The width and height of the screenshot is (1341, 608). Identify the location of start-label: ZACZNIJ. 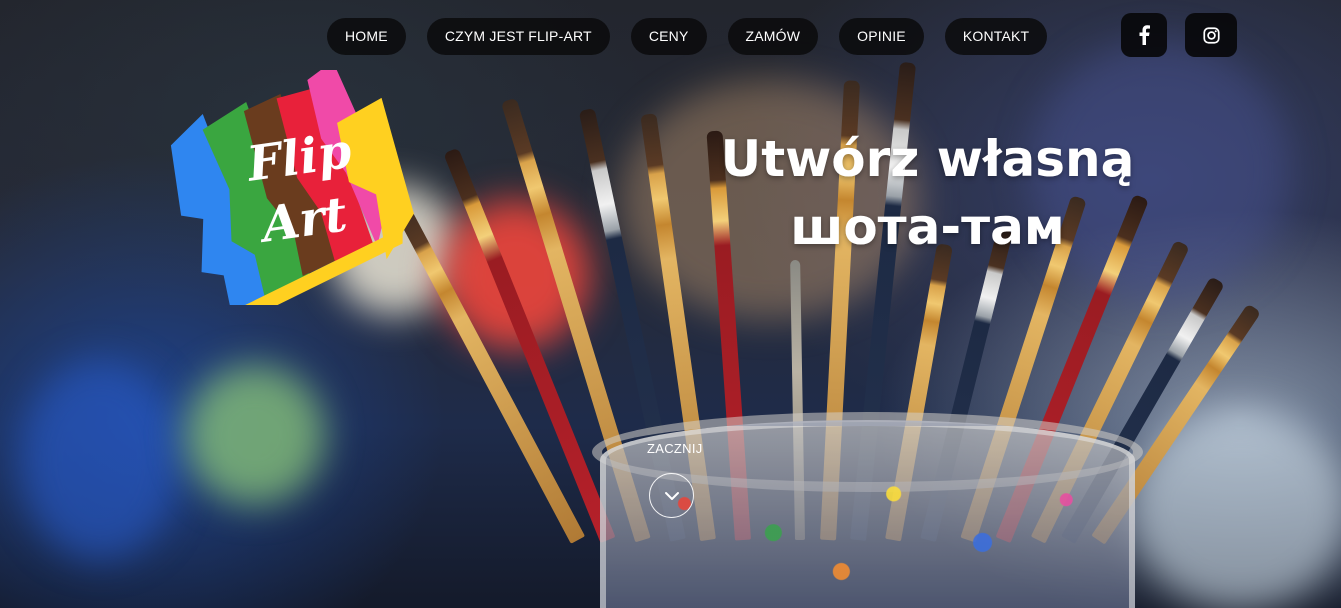
(675, 448).